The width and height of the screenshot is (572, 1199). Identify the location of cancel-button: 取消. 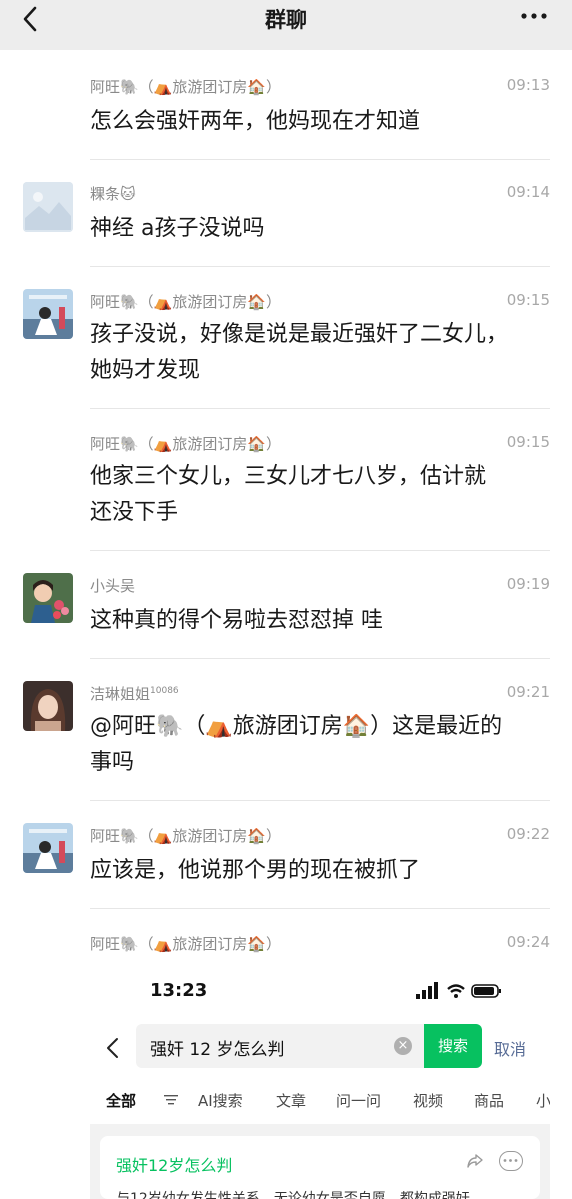
(510, 1048).